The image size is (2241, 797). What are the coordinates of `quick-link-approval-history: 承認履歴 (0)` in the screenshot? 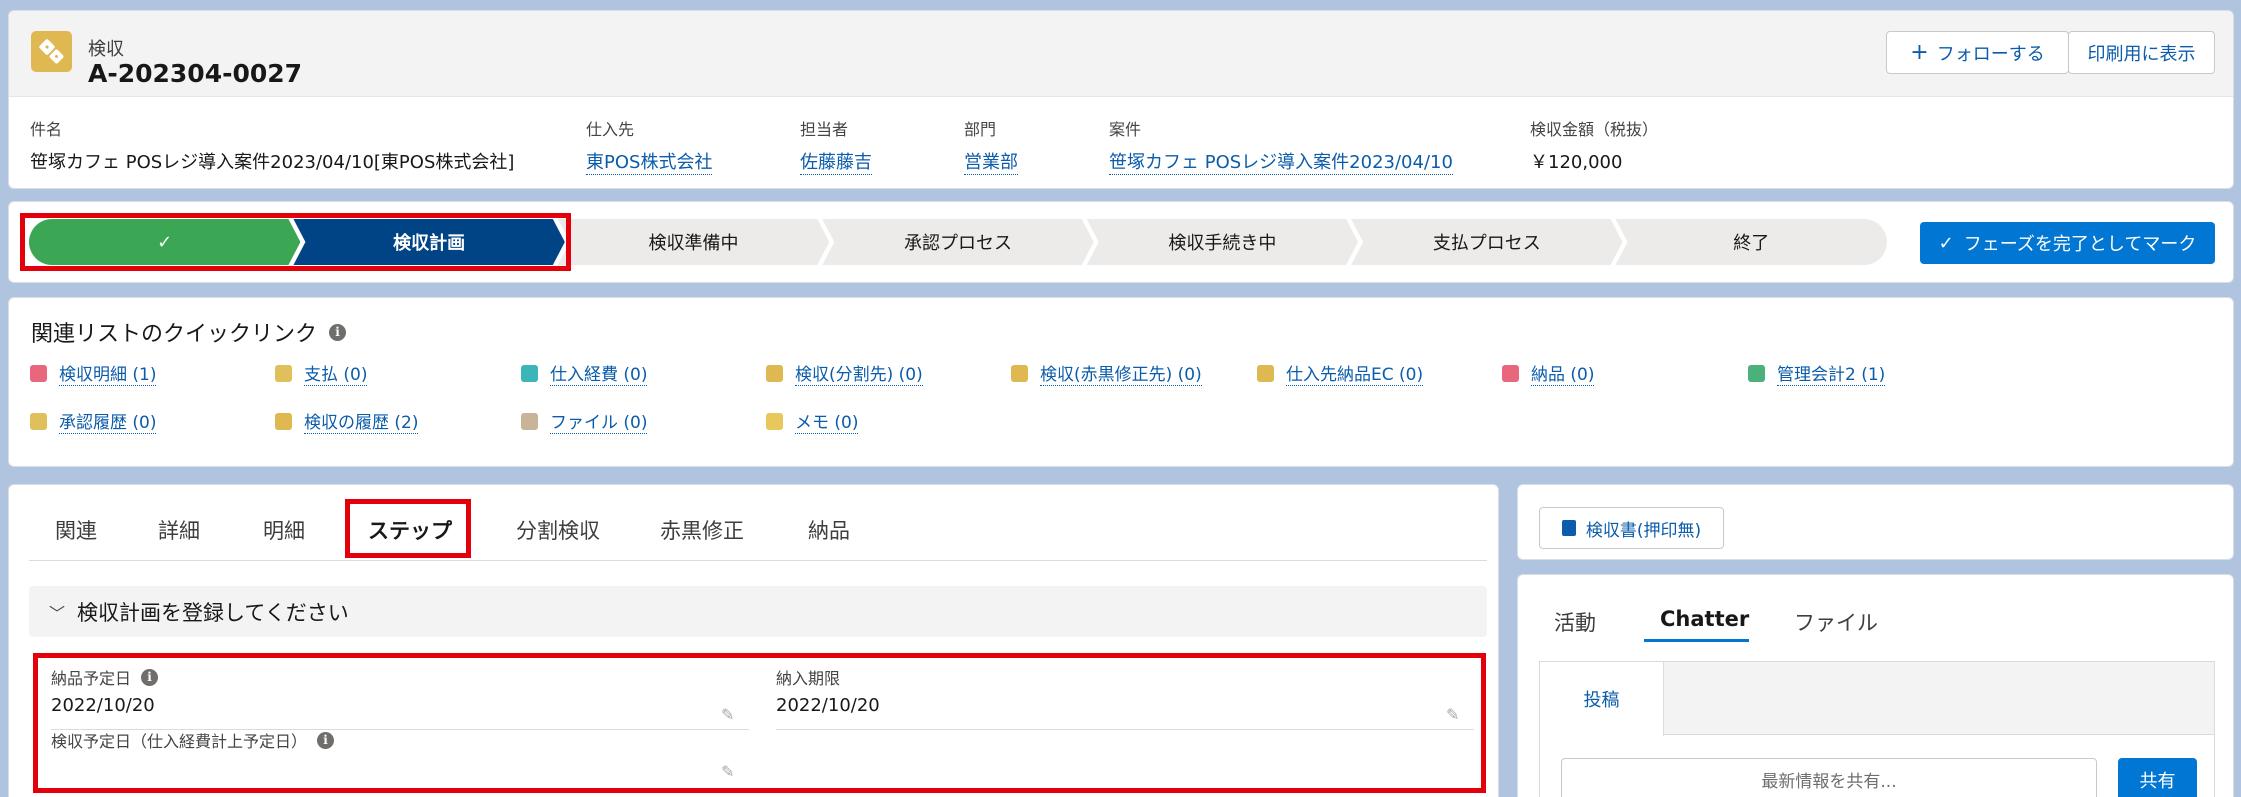 It's located at (93, 421).